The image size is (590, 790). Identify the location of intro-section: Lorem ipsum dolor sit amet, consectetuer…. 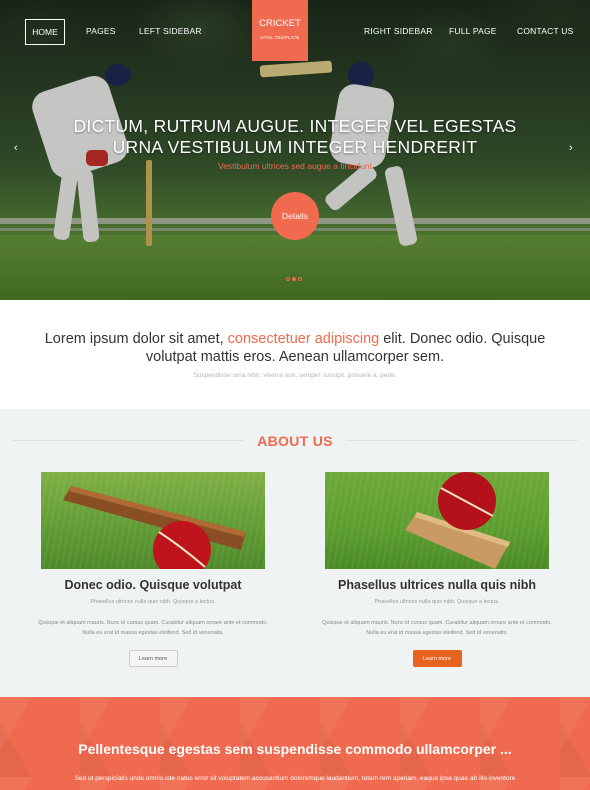
(295, 354).